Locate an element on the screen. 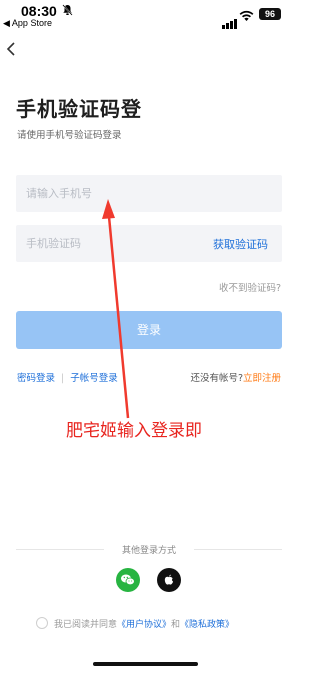  register-link: 立即注册 is located at coordinates (262, 378).